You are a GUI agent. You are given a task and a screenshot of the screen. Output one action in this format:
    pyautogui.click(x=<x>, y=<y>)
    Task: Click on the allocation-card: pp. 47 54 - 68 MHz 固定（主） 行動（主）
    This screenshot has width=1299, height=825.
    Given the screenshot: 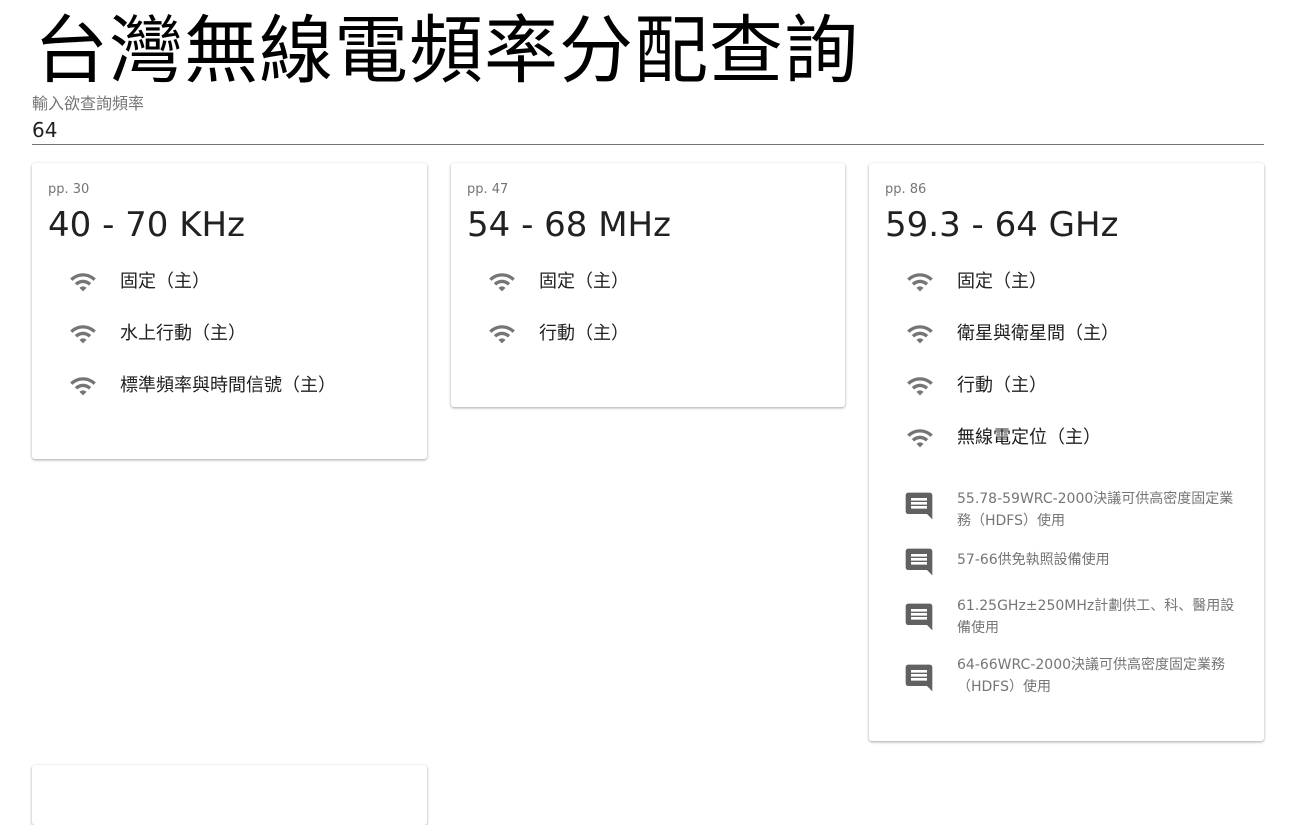 What is the action you would take?
    pyautogui.click(x=648, y=285)
    